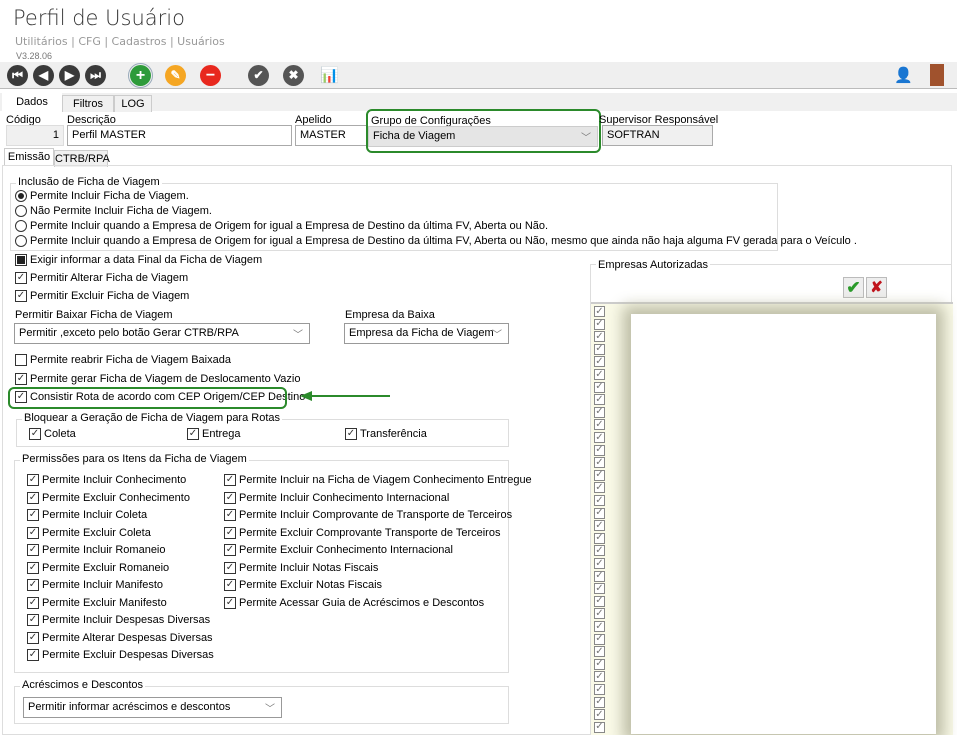 The width and height of the screenshot is (957, 735). What do you see at coordinates (101, 278) in the screenshot?
I see `check-item: ✓ Permitir Alterar Ficha de Viagem` at bounding box center [101, 278].